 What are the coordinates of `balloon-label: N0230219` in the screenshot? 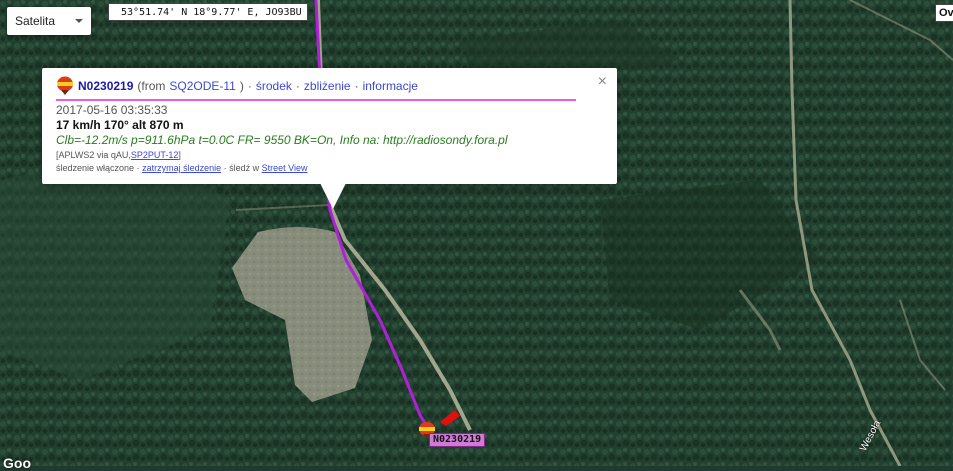 It's located at (457, 440).